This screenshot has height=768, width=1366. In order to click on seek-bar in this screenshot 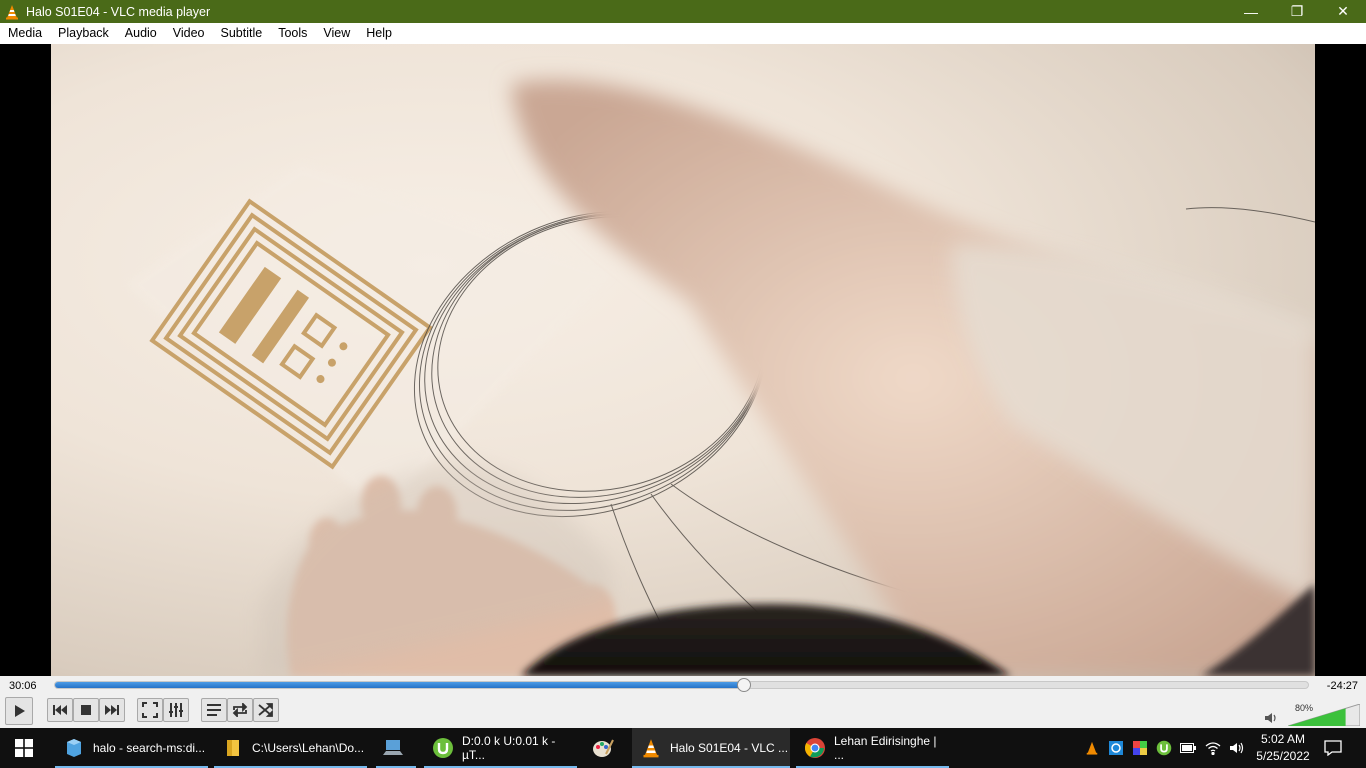, I will do `click(681, 685)`.